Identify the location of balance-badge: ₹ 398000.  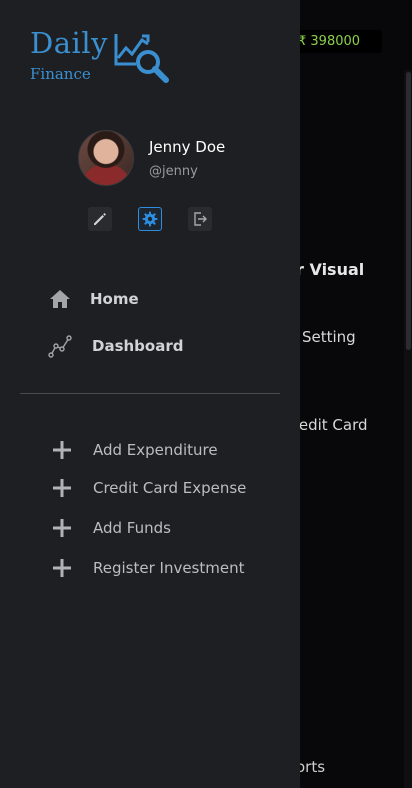
(337, 41).